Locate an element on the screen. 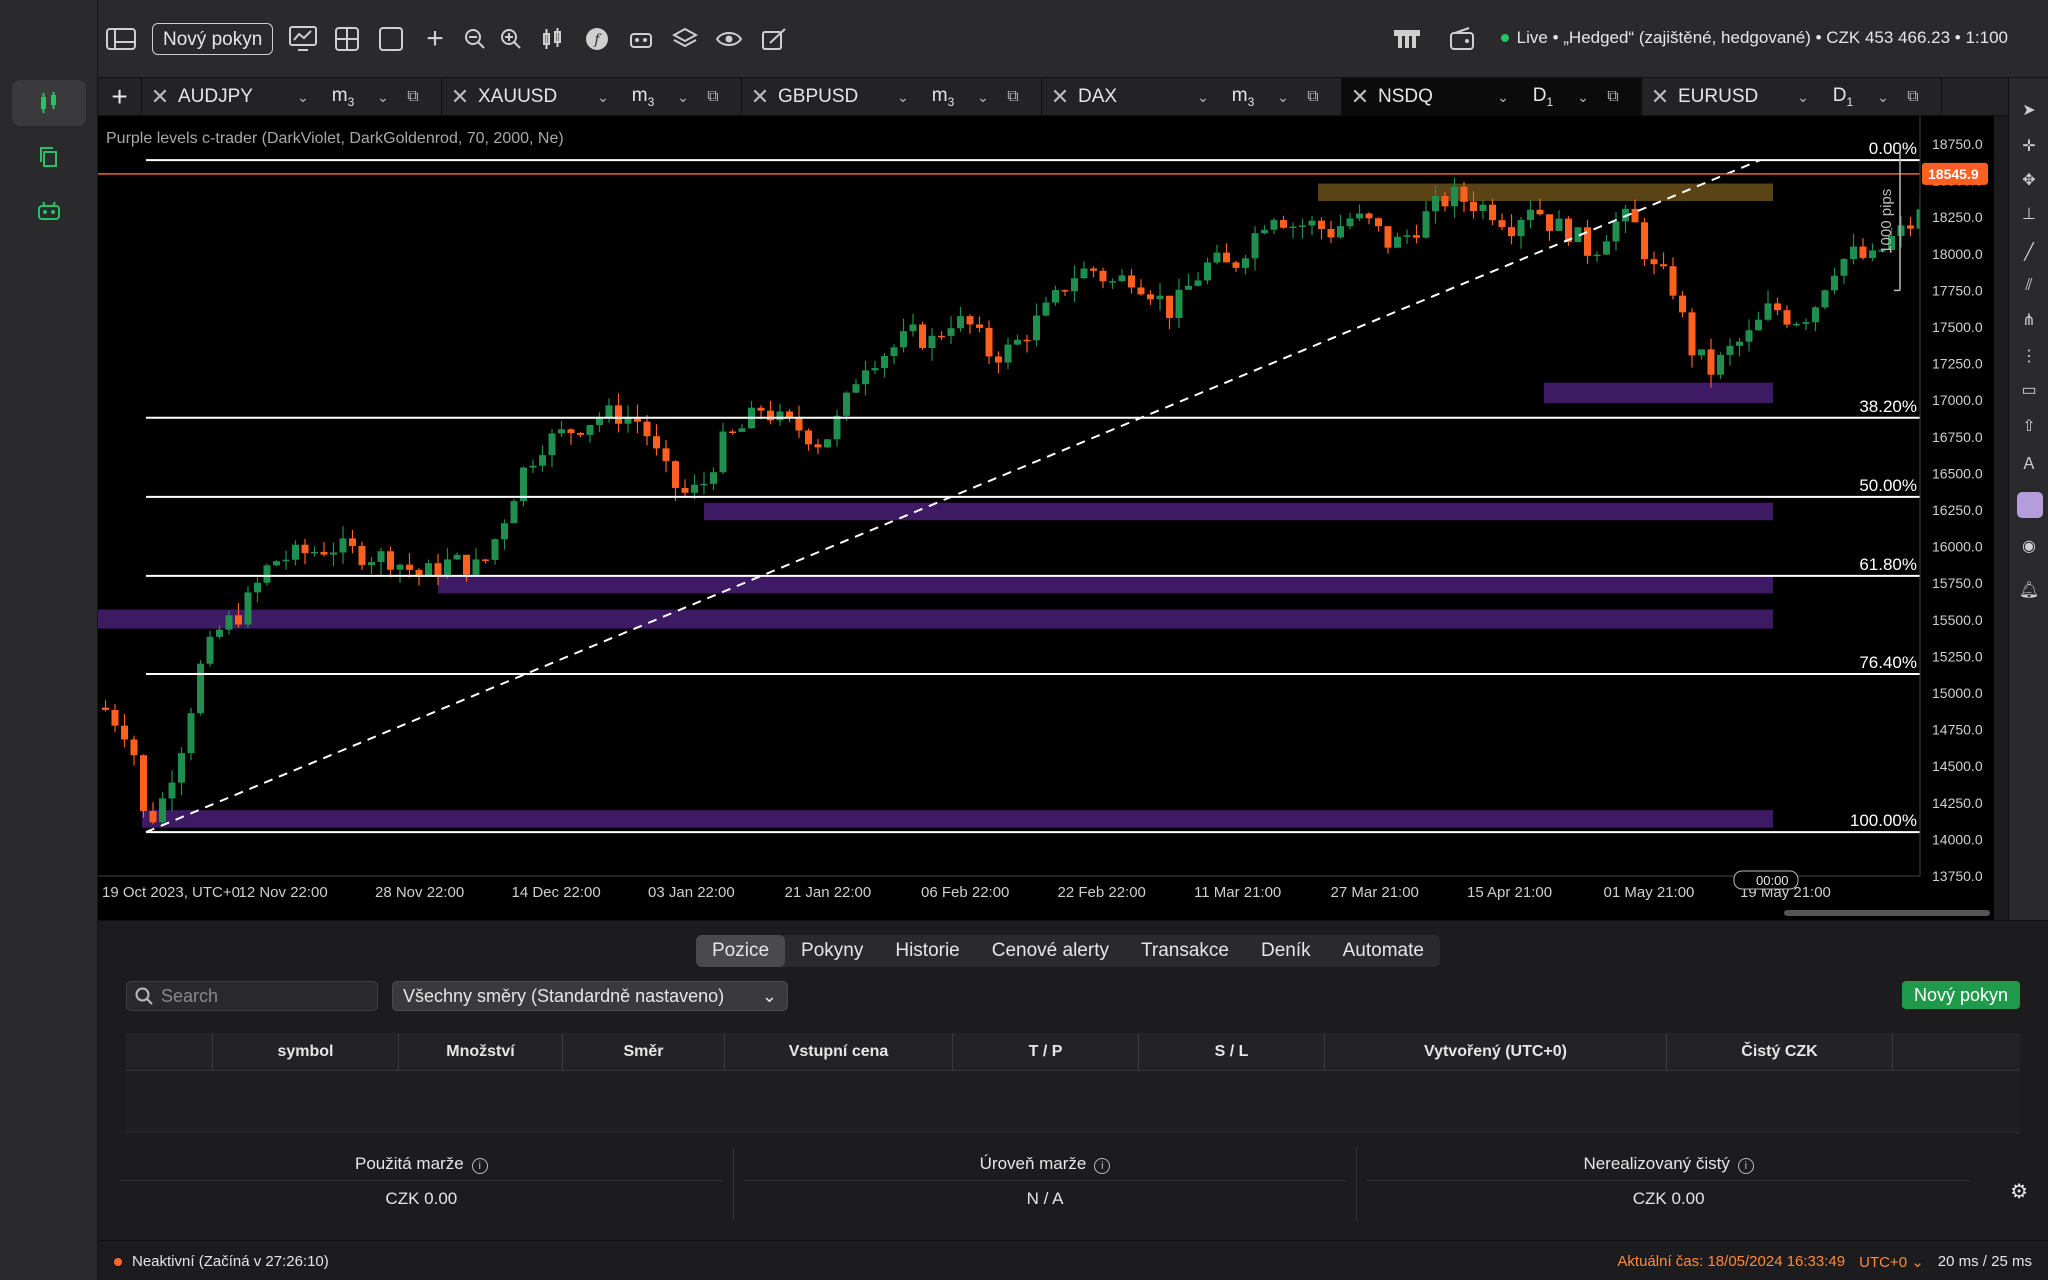 Image resolution: width=2048 pixels, height=1280 pixels. copy-icon is located at coordinates (49, 157).